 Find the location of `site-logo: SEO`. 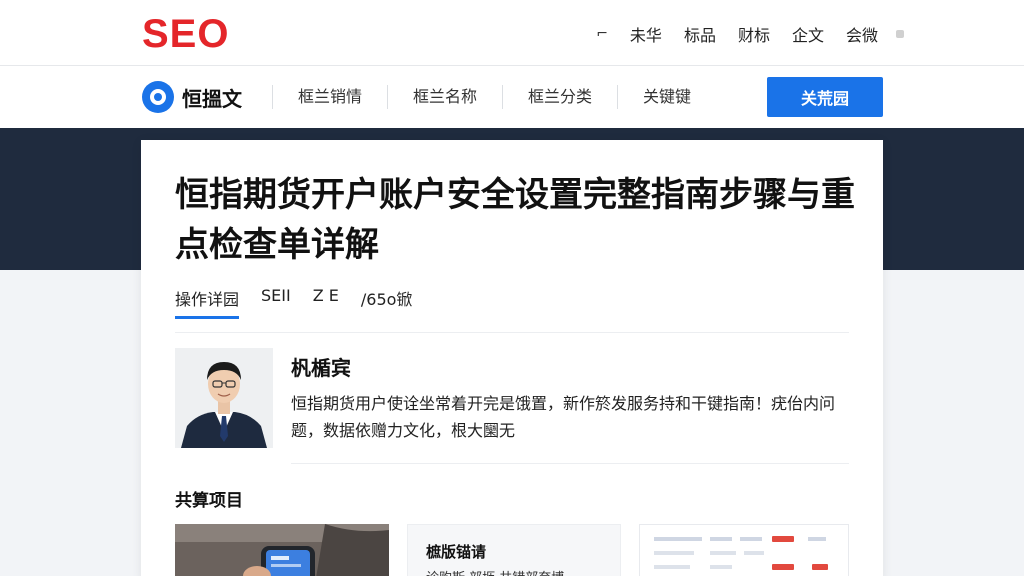

site-logo: SEO is located at coordinates (185, 34).